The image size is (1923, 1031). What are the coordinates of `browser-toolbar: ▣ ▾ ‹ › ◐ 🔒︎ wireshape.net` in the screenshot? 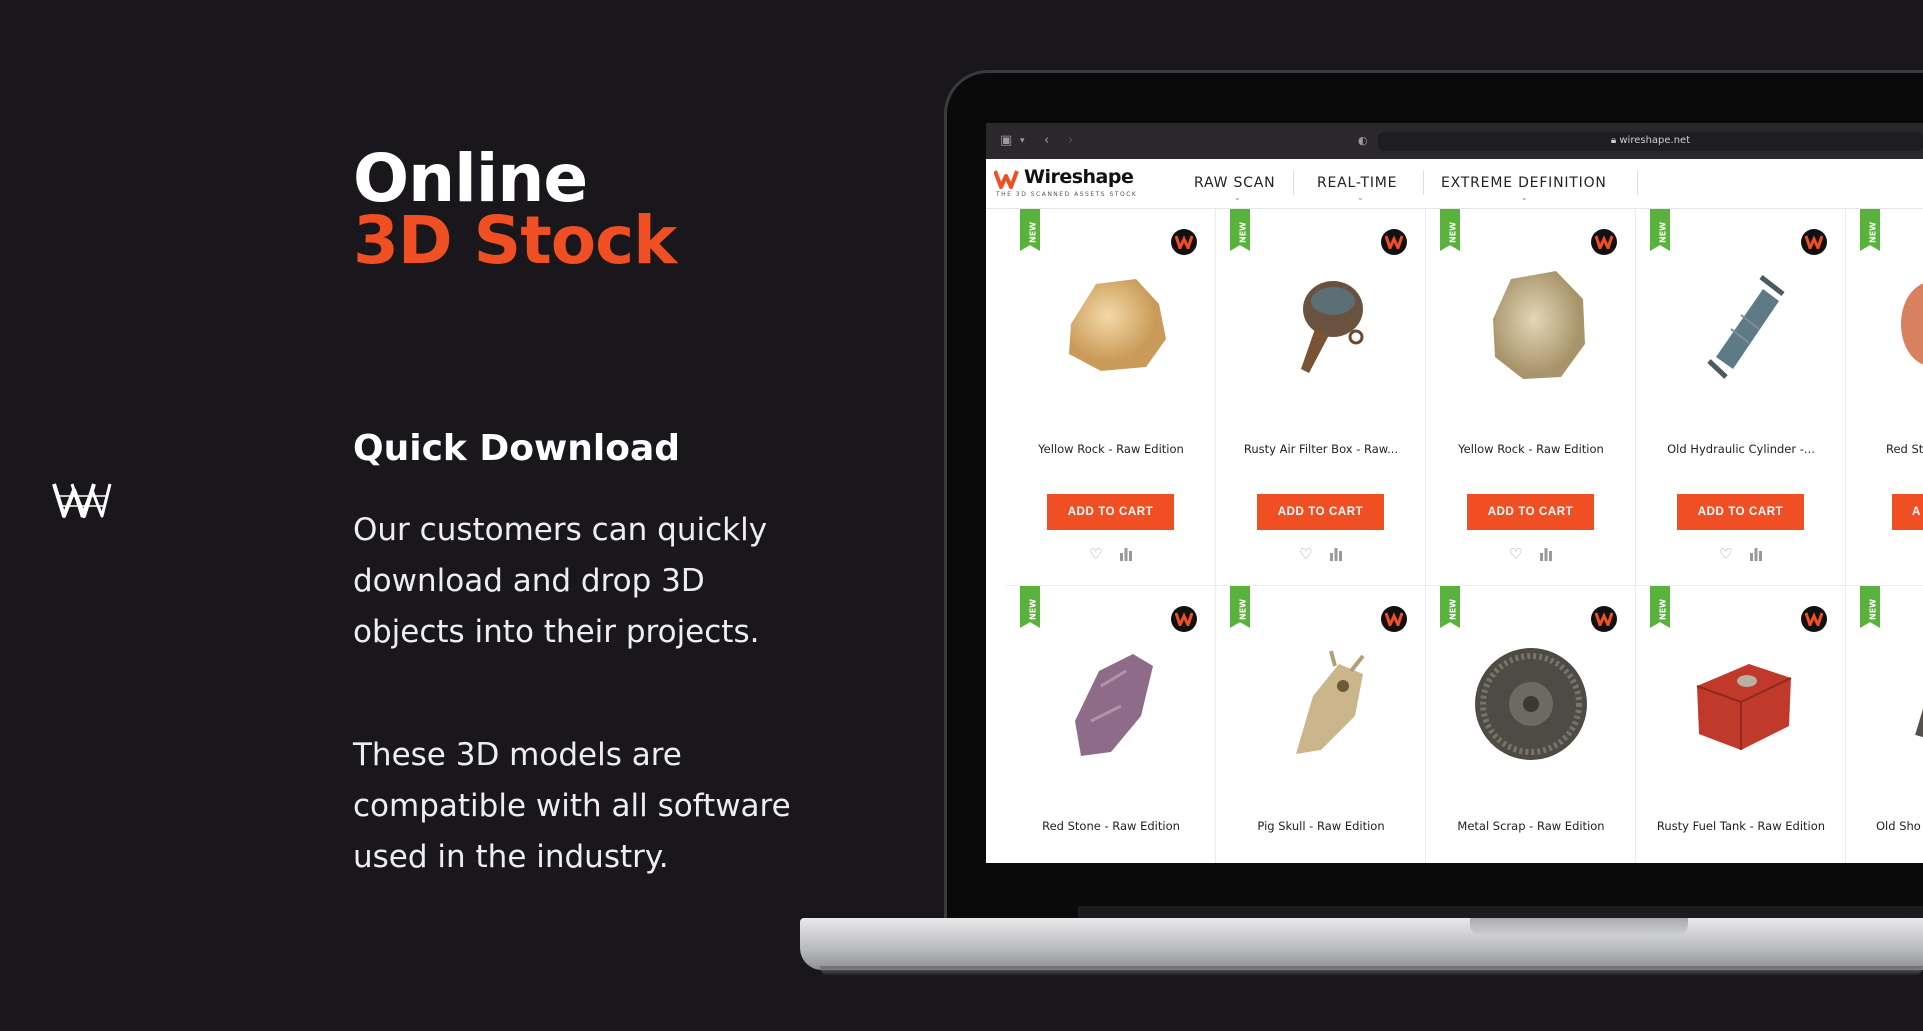 It's located at (1454, 141).